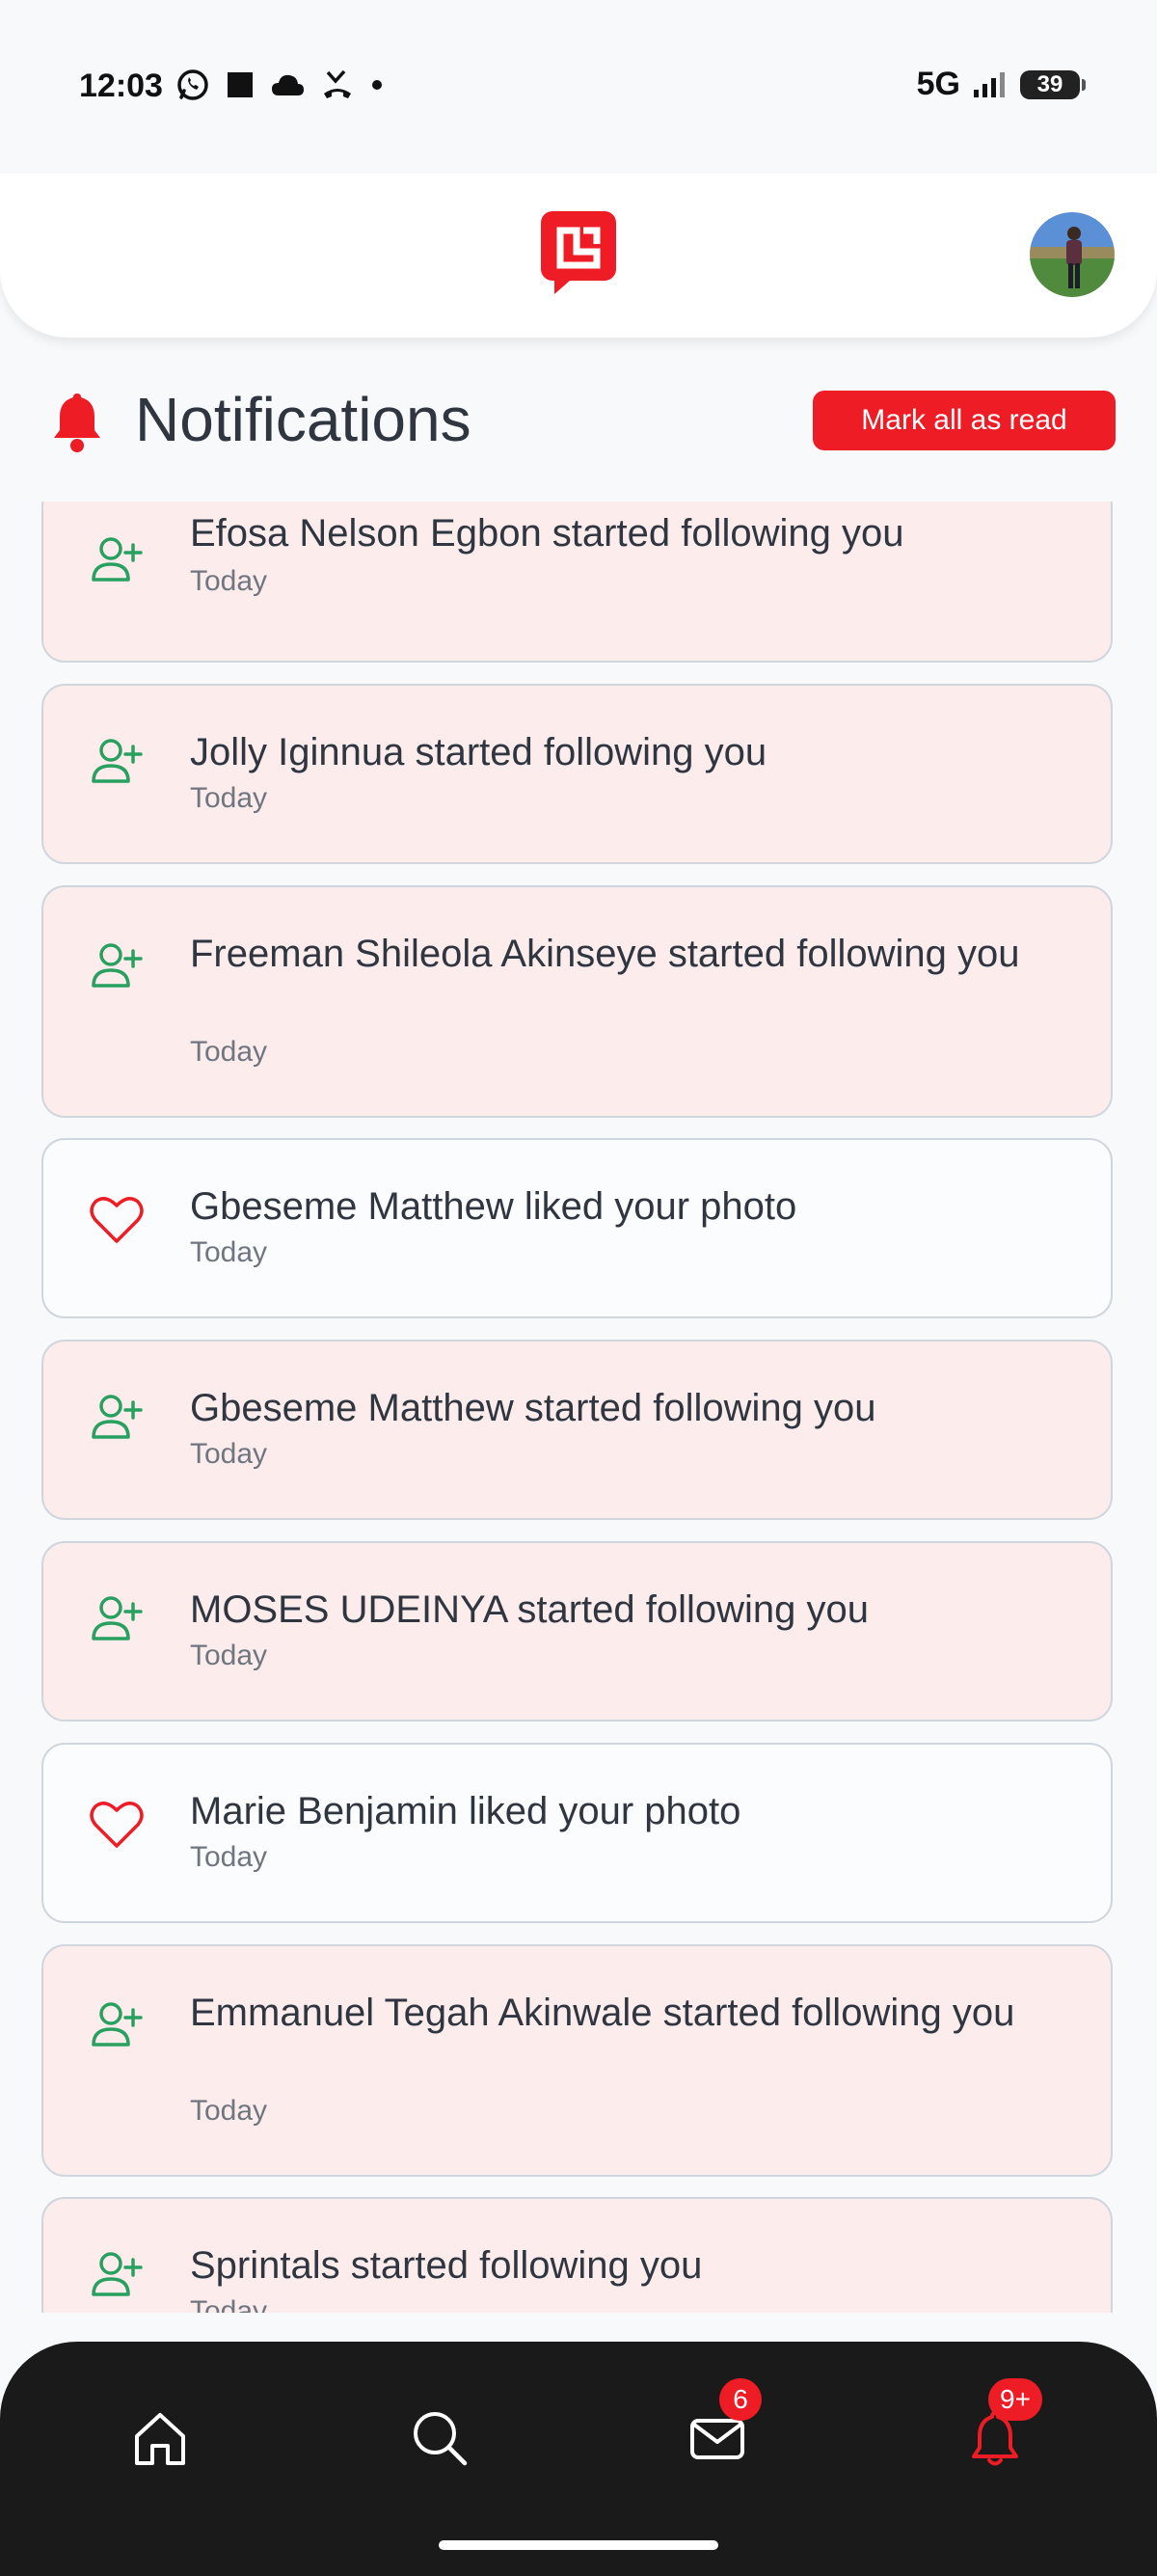 The width and height of the screenshot is (1157, 2576). I want to click on status-time: 12:03, so click(121, 86).